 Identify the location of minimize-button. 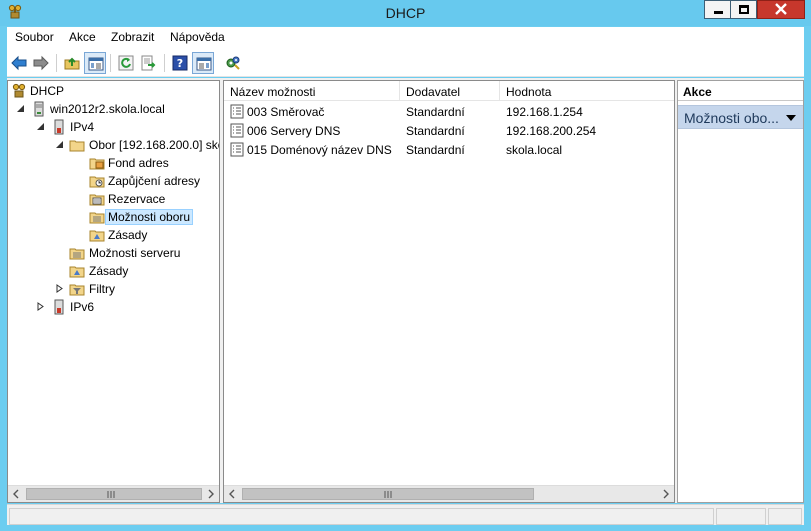
(717, 9).